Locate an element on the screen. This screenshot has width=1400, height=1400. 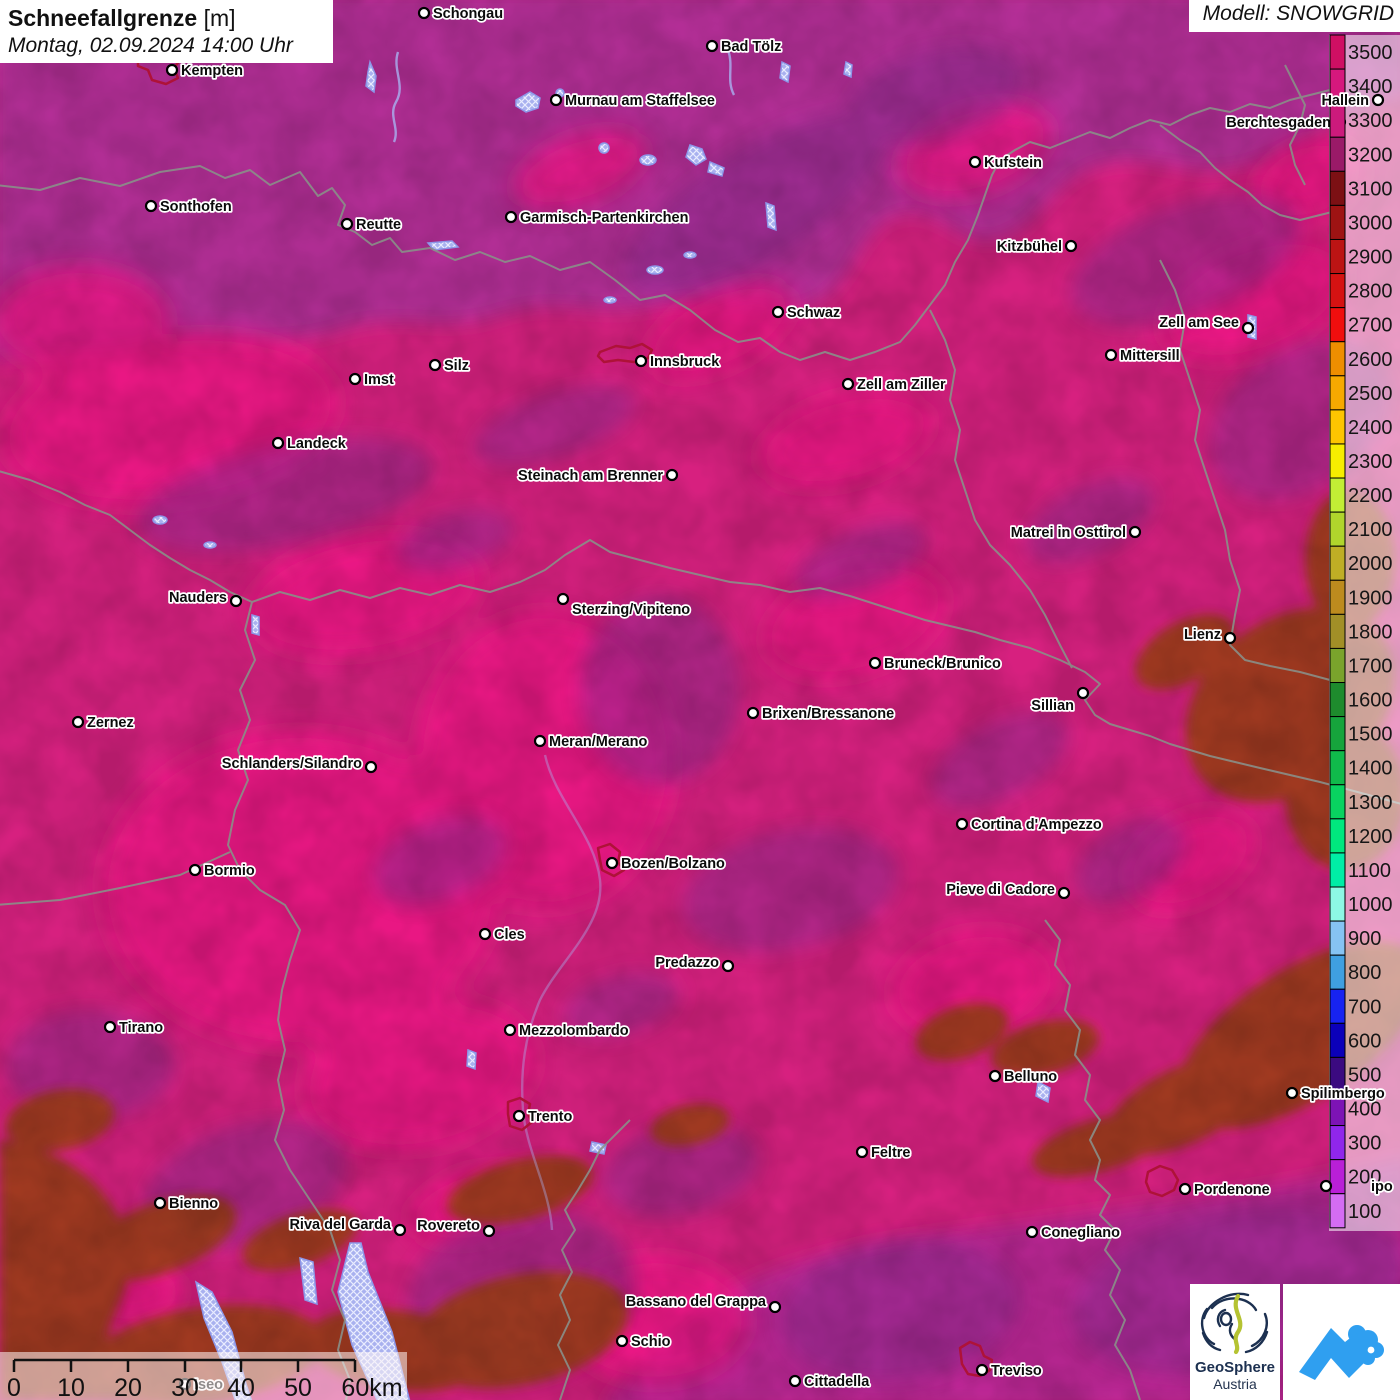
city-marker: Bassano del Grappa is located at coordinates (703, 1303).